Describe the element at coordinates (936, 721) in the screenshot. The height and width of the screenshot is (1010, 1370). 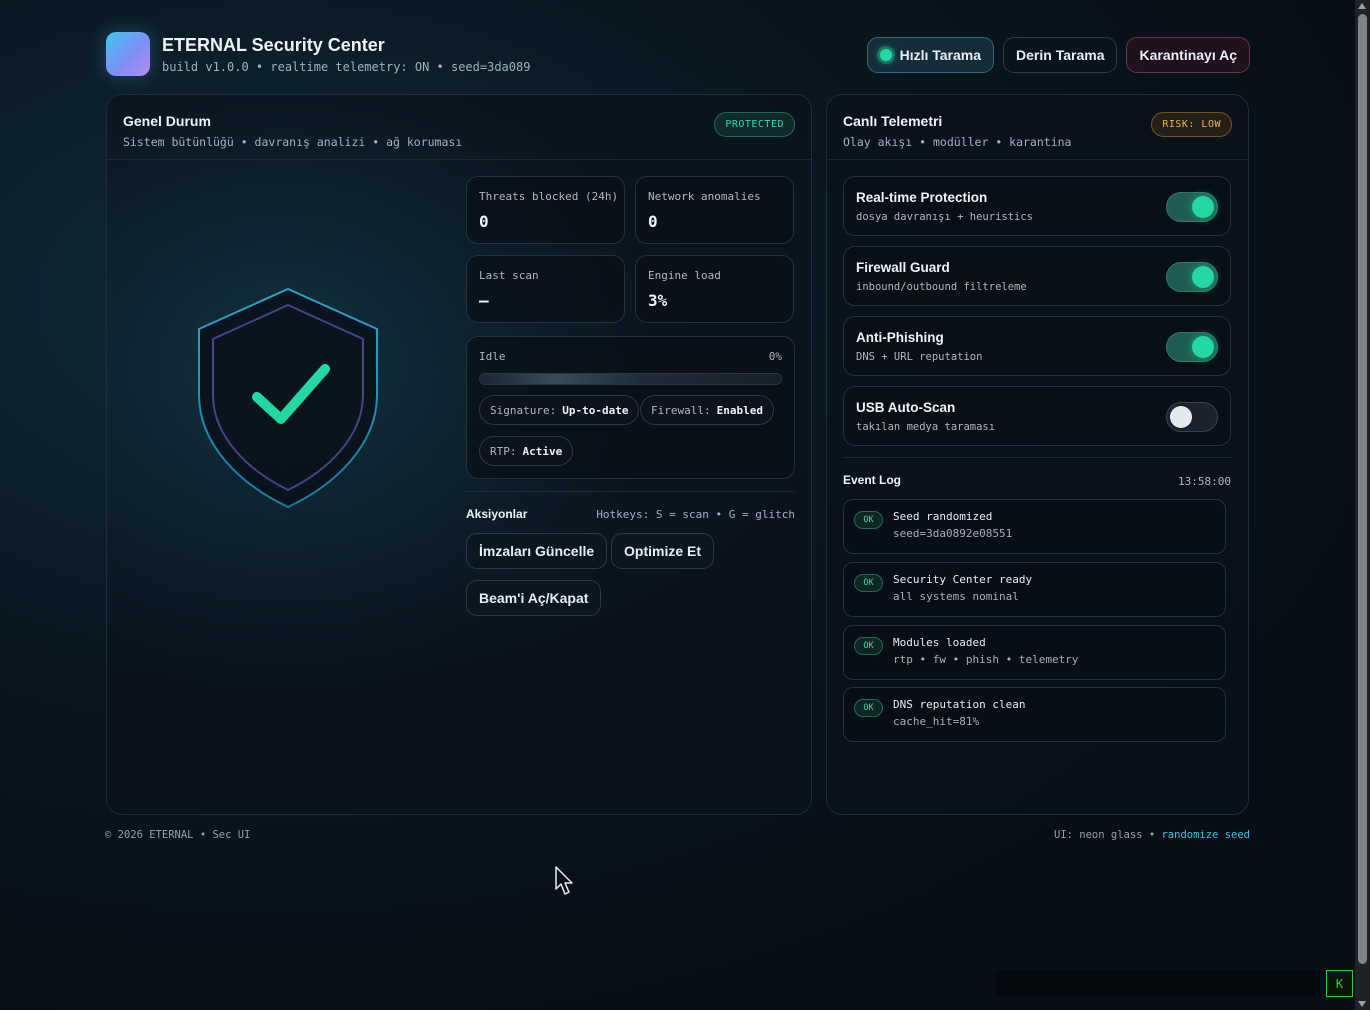
I see `log-detail: cache_hit=81%` at that location.